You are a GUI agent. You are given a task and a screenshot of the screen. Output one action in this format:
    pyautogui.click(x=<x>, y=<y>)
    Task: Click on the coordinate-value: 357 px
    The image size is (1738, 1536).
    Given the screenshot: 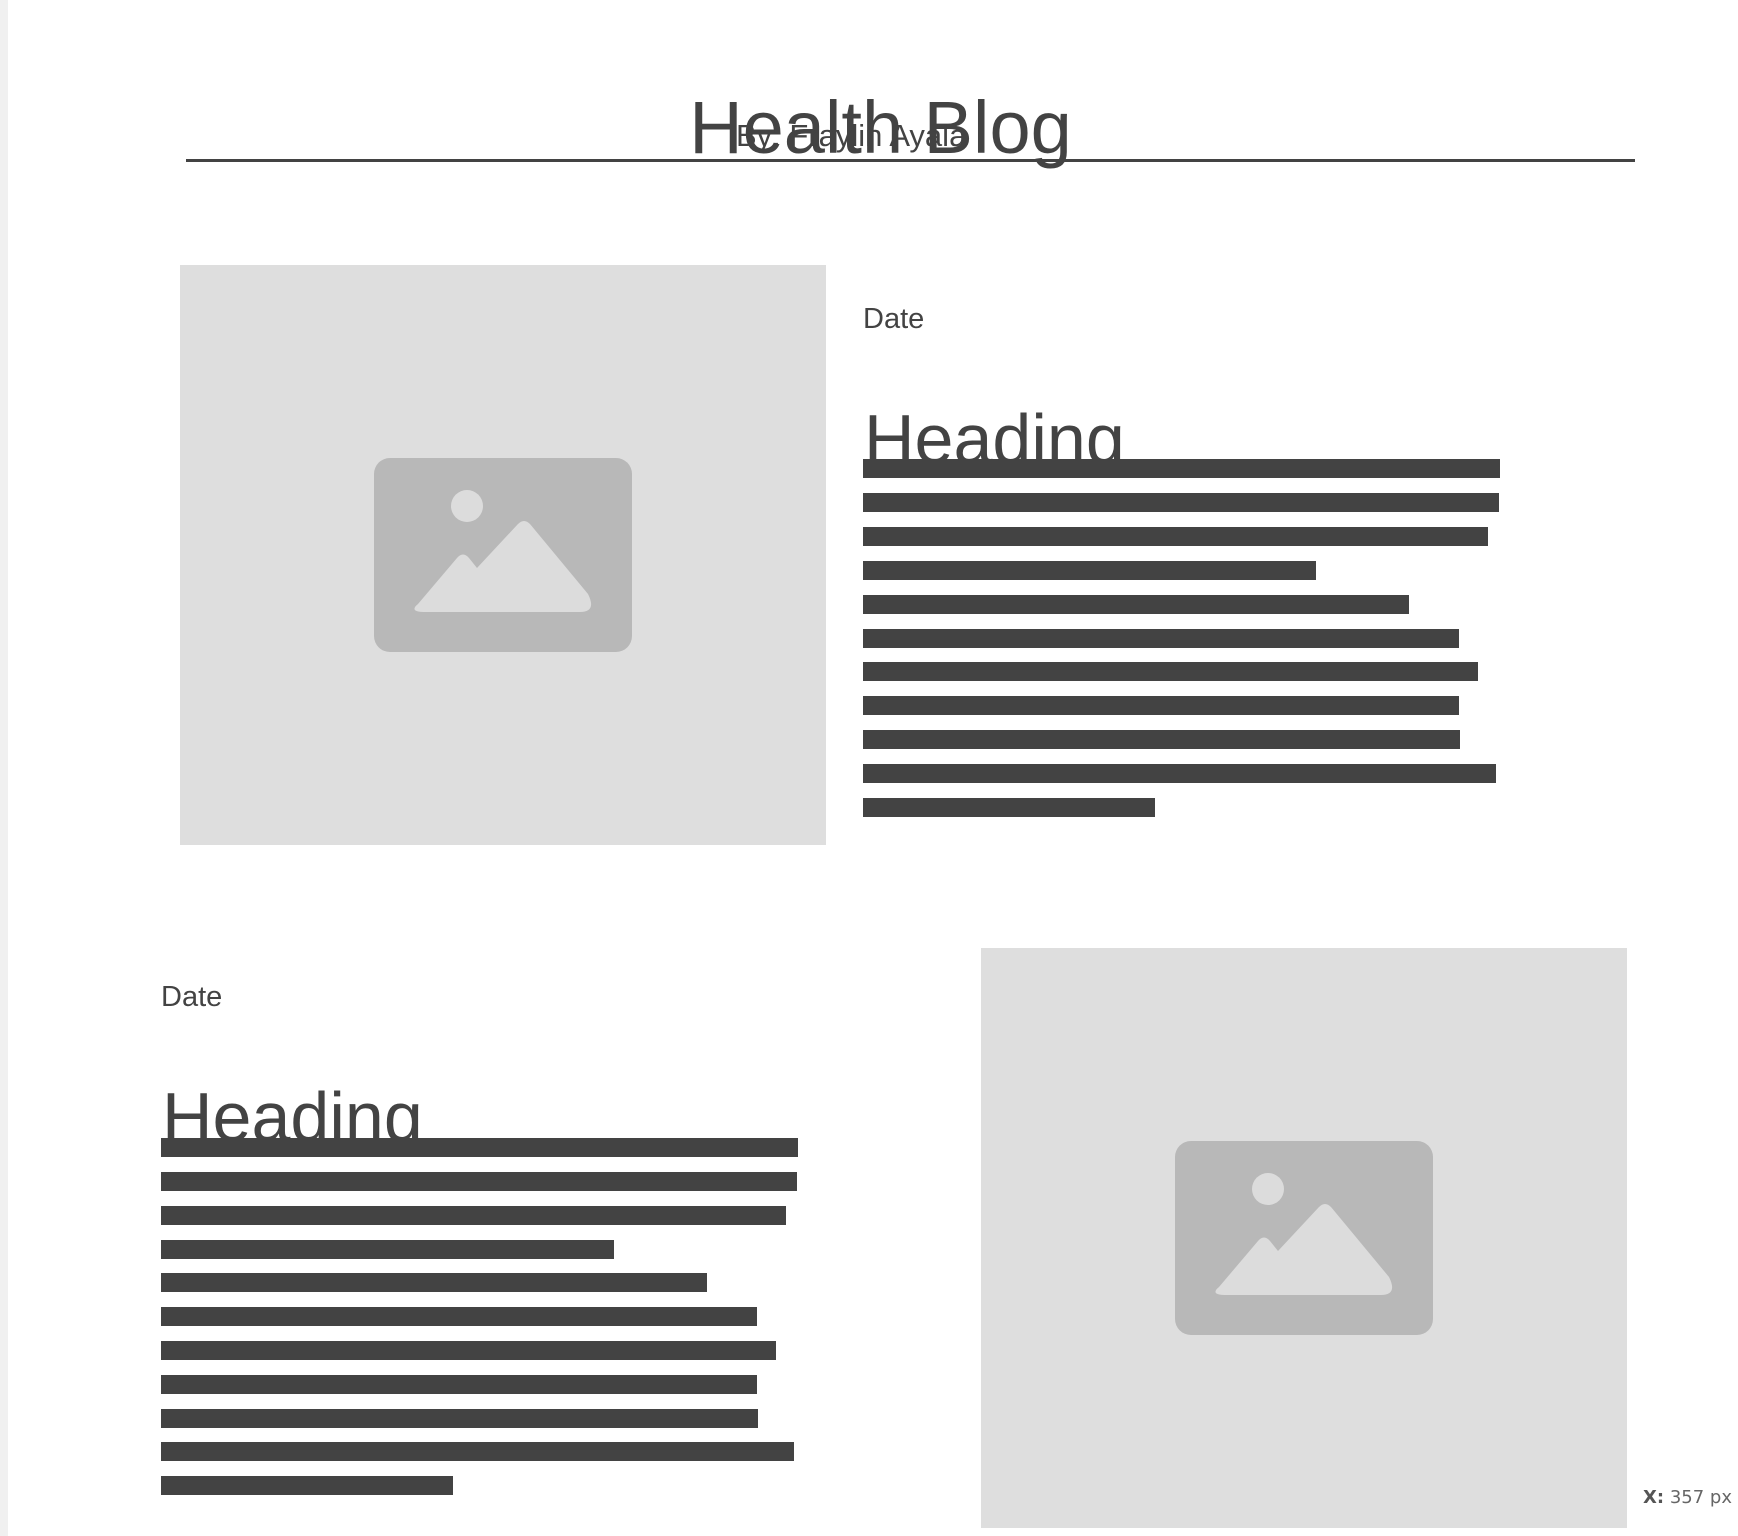 What is the action you would take?
    pyautogui.click(x=1700, y=1497)
    